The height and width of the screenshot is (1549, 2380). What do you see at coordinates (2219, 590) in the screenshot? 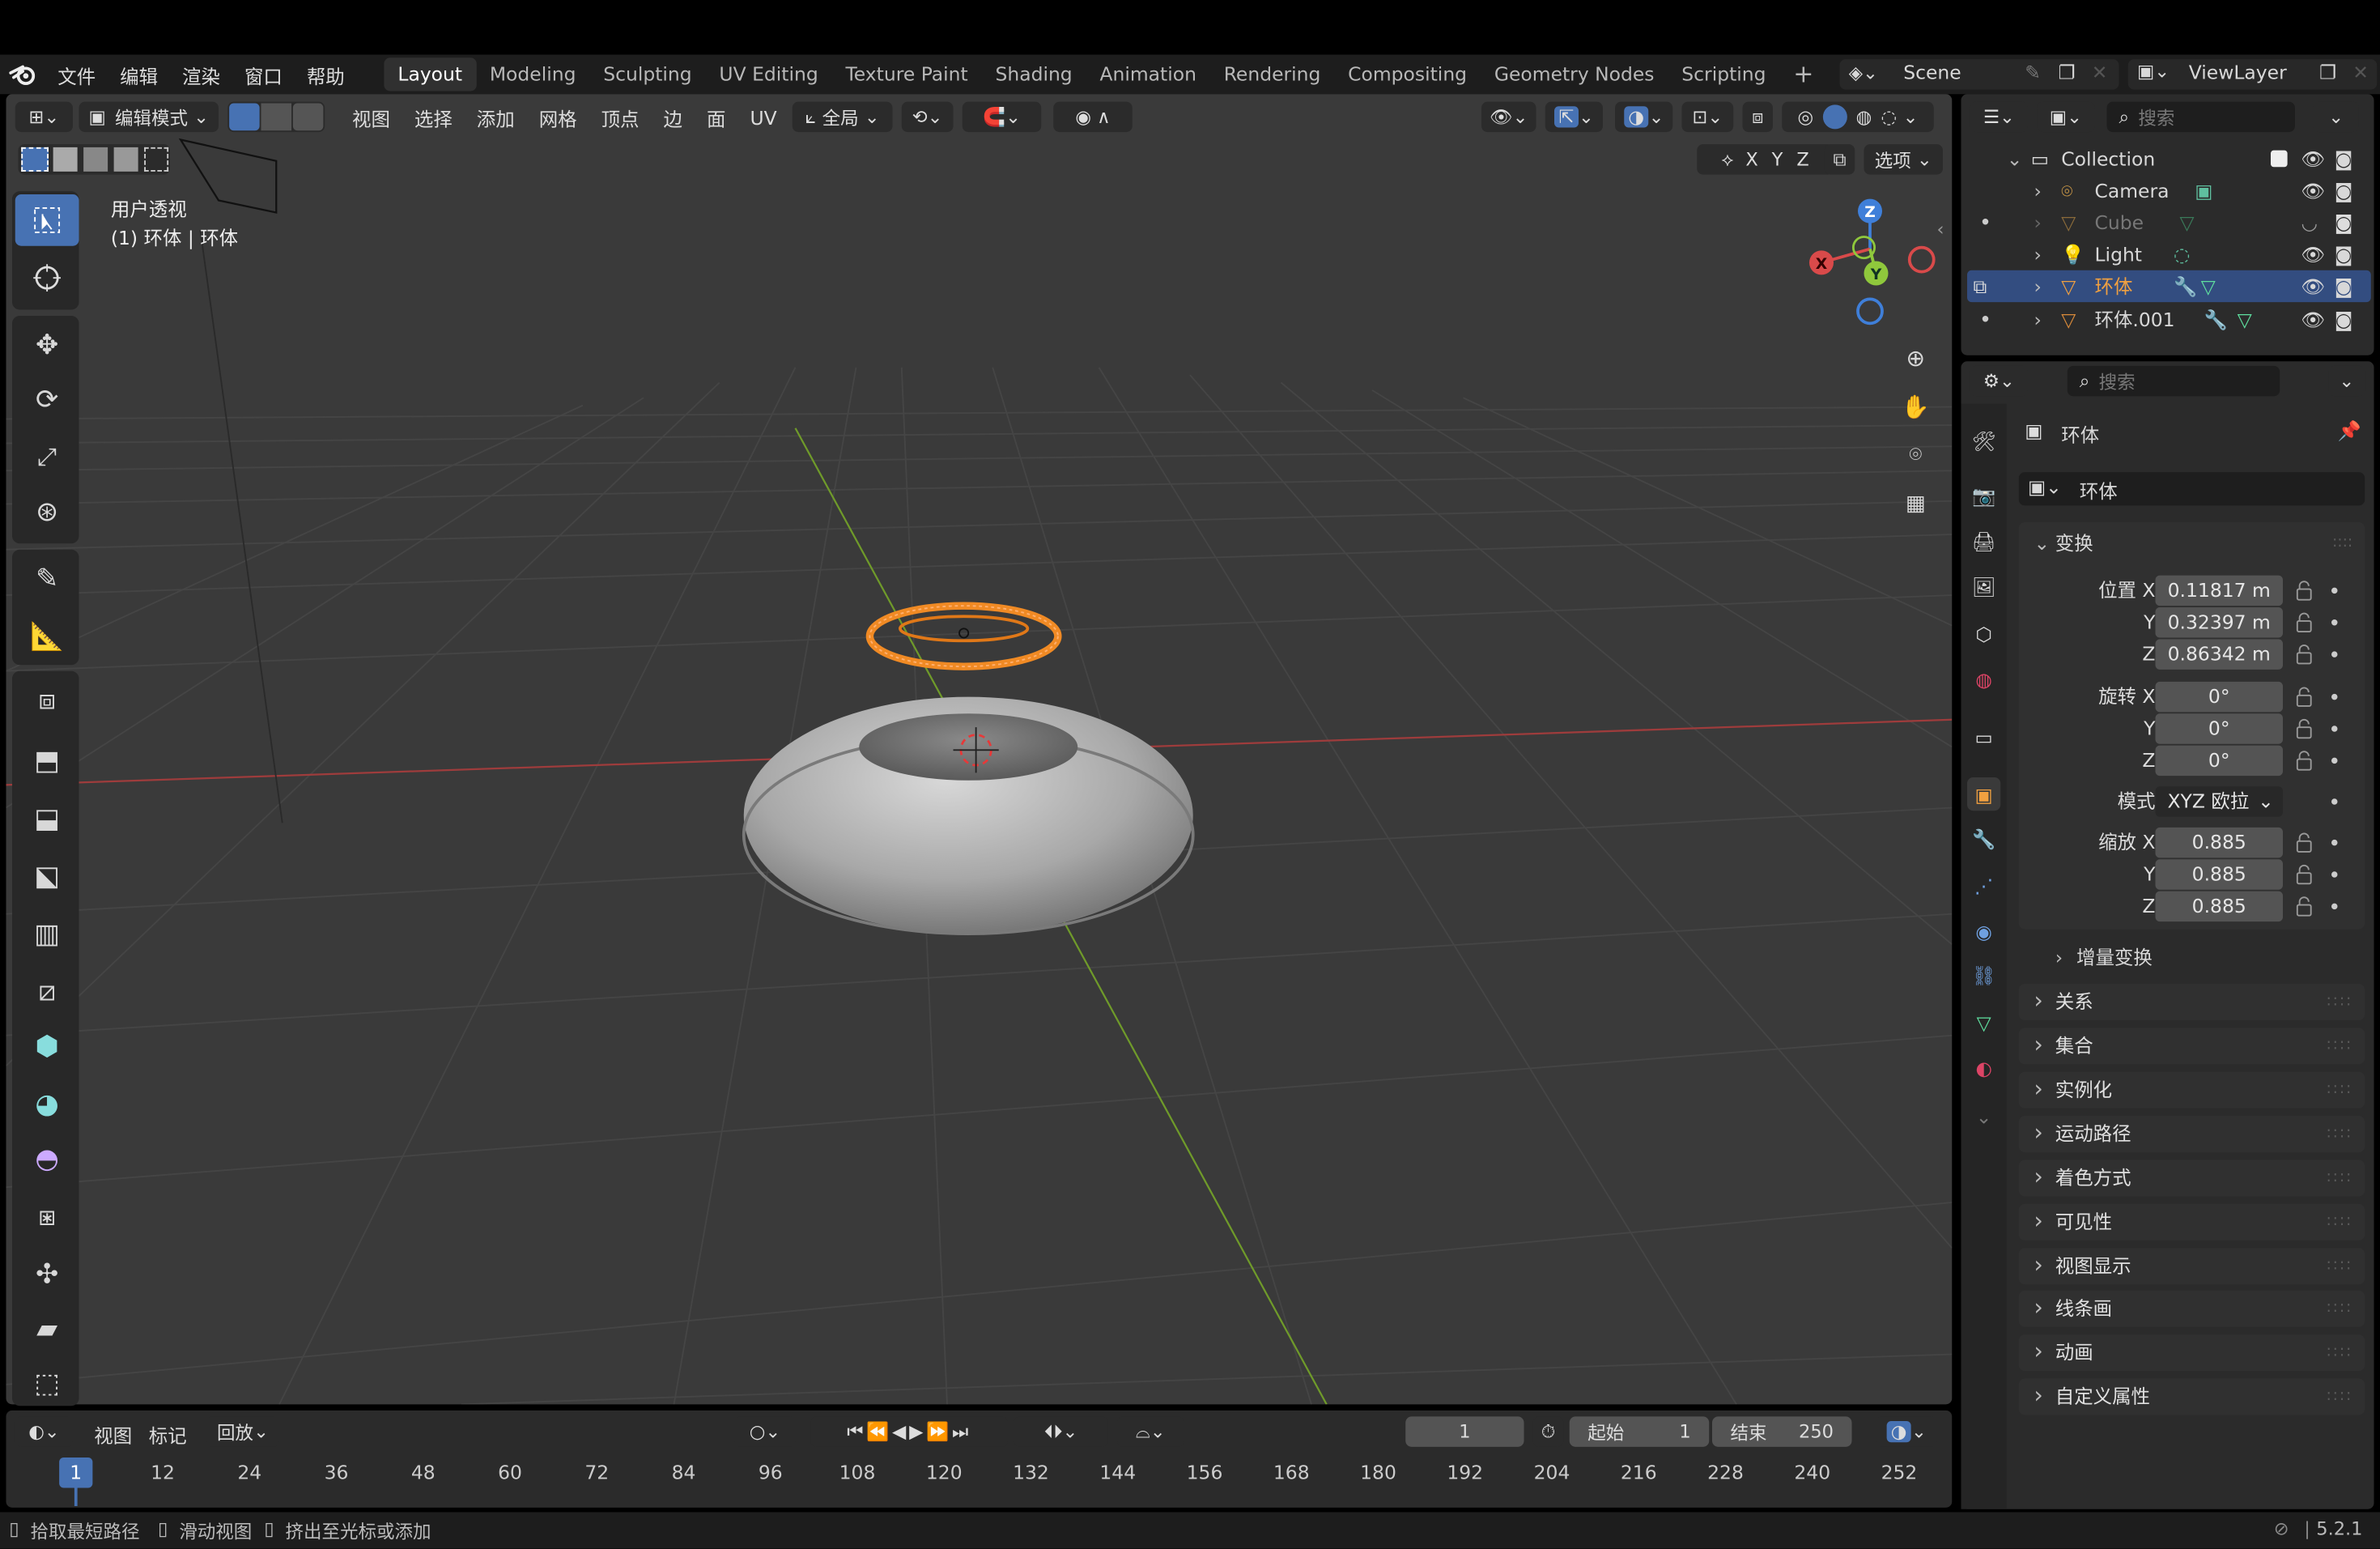
I see `location-x-field: 0.11817 m` at bounding box center [2219, 590].